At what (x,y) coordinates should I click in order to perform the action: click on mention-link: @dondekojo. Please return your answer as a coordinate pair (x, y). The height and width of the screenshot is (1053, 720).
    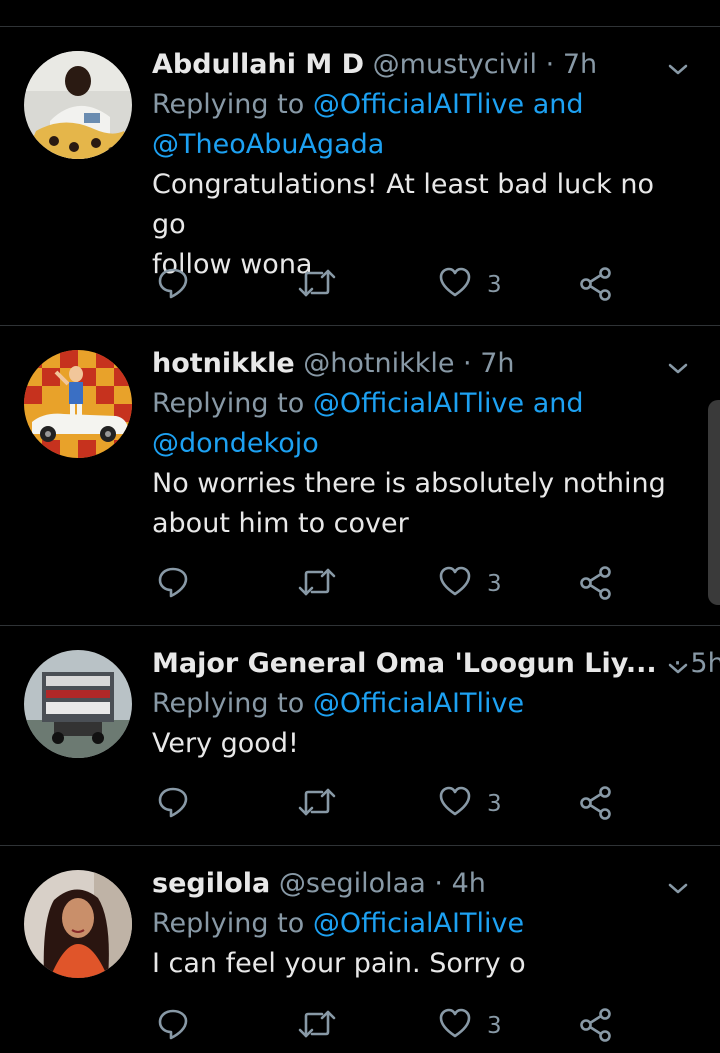
    Looking at the image, I should click on (235, 443).